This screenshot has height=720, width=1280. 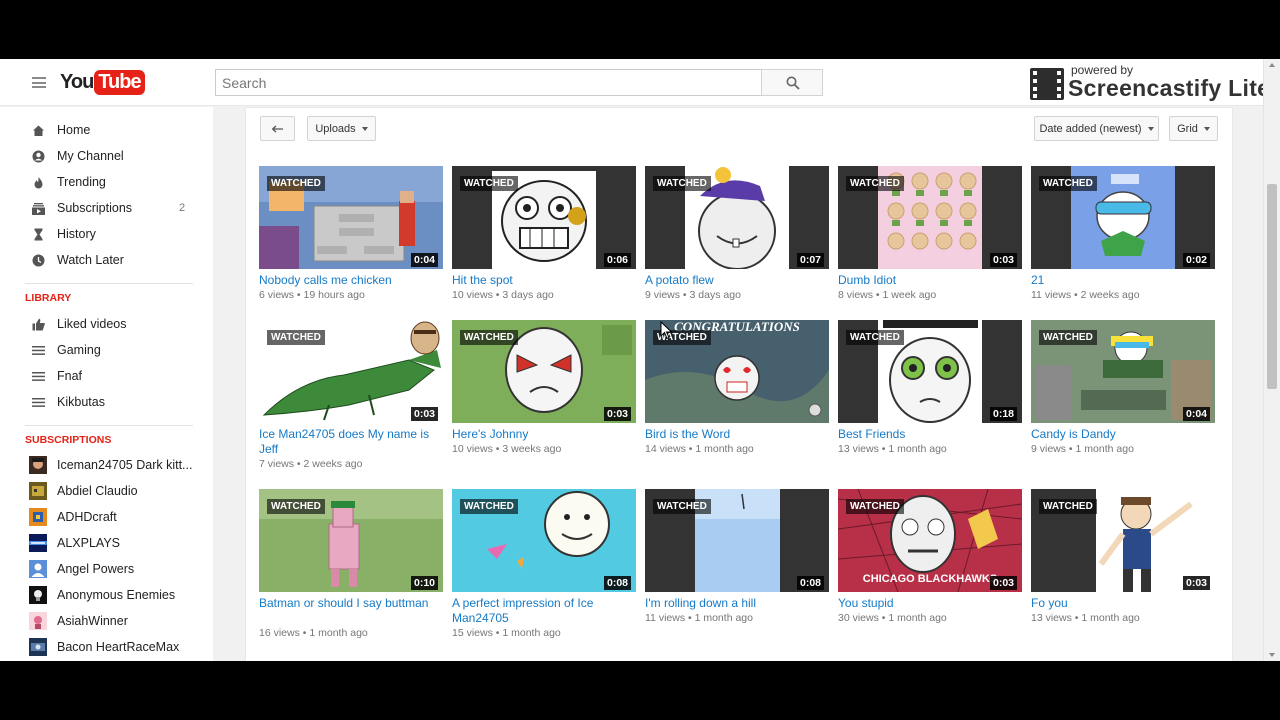 I want to click on sidebar-item-trending: Trending, so click(x=106, y=182).